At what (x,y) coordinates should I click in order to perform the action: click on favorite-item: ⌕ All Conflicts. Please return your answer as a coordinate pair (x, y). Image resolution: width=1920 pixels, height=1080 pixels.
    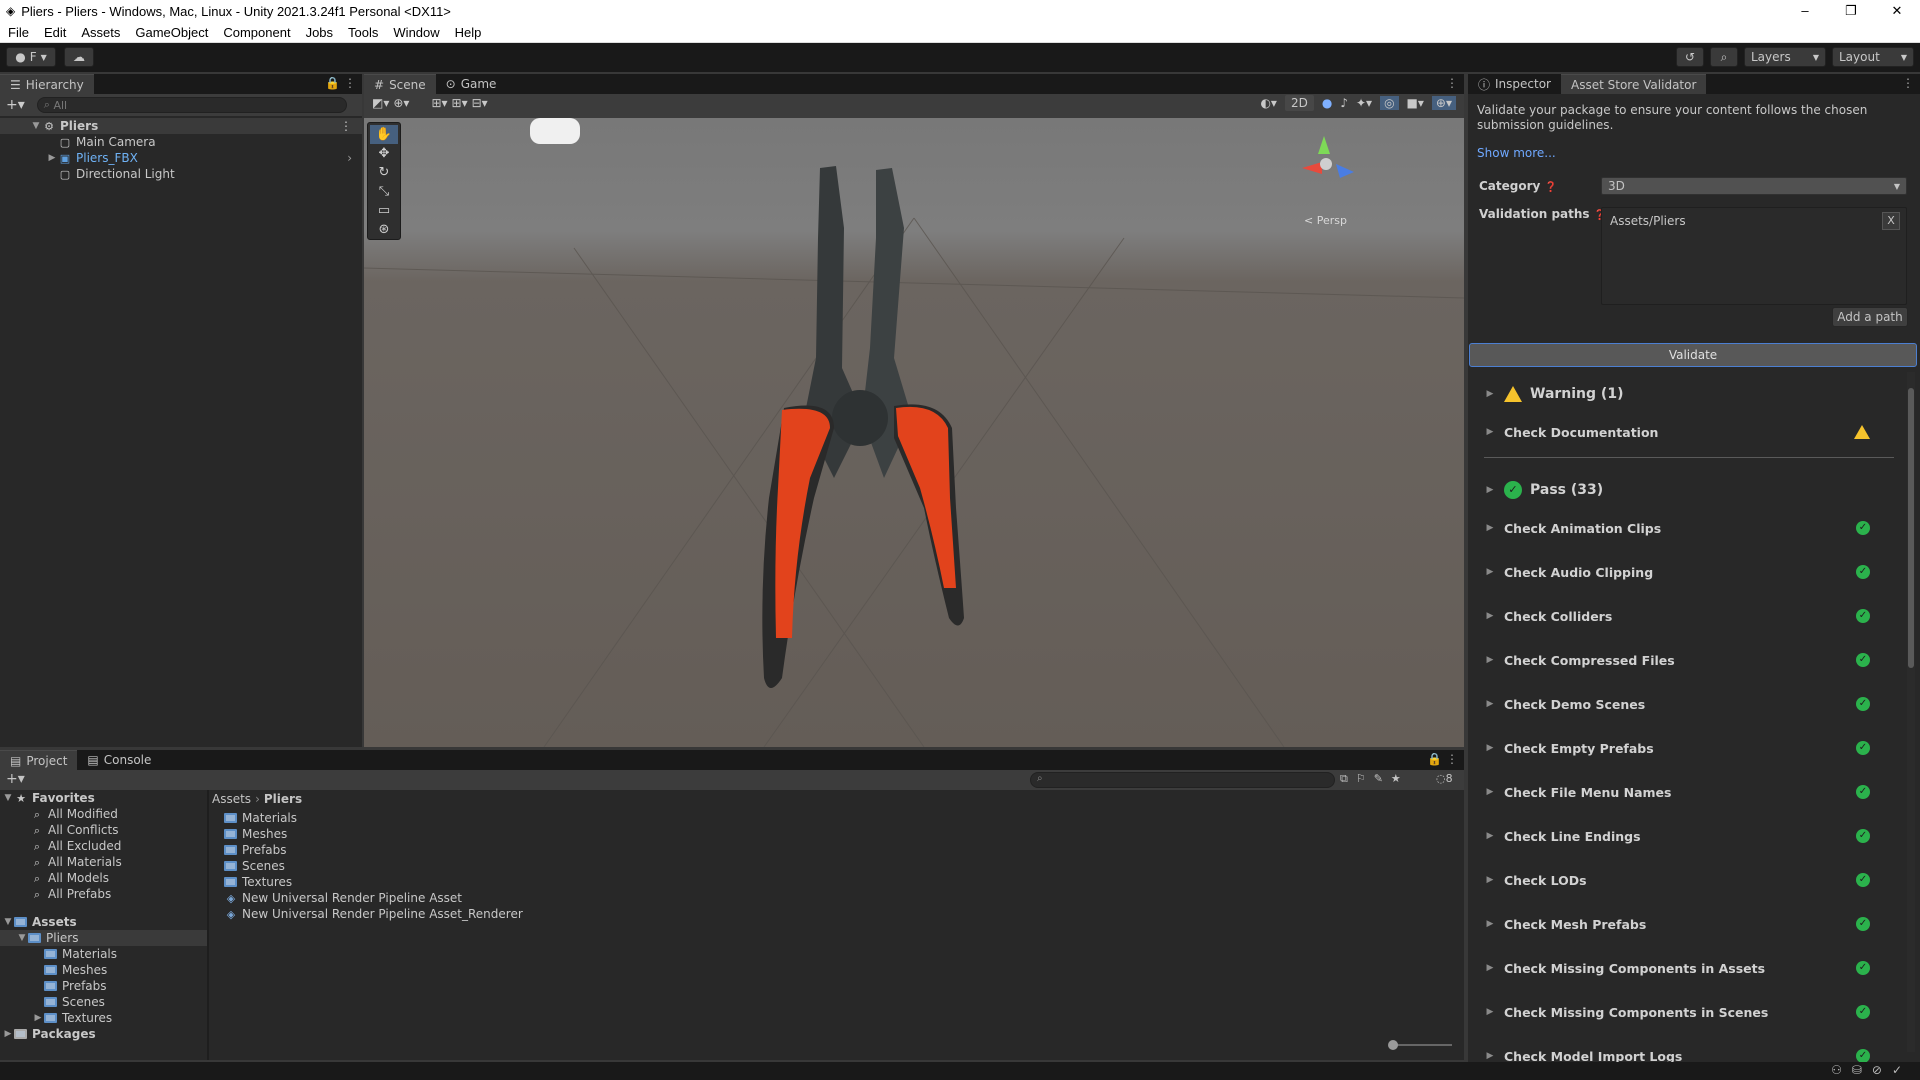
    Looking at the image, I should click on (103, 830).